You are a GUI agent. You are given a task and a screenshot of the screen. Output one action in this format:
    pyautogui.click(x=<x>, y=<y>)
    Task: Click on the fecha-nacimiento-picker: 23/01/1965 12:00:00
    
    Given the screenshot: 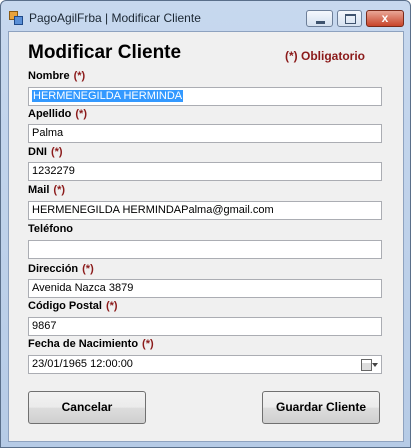 What is the action you would take?
    pyautogui.click(x=205, y=364)
    